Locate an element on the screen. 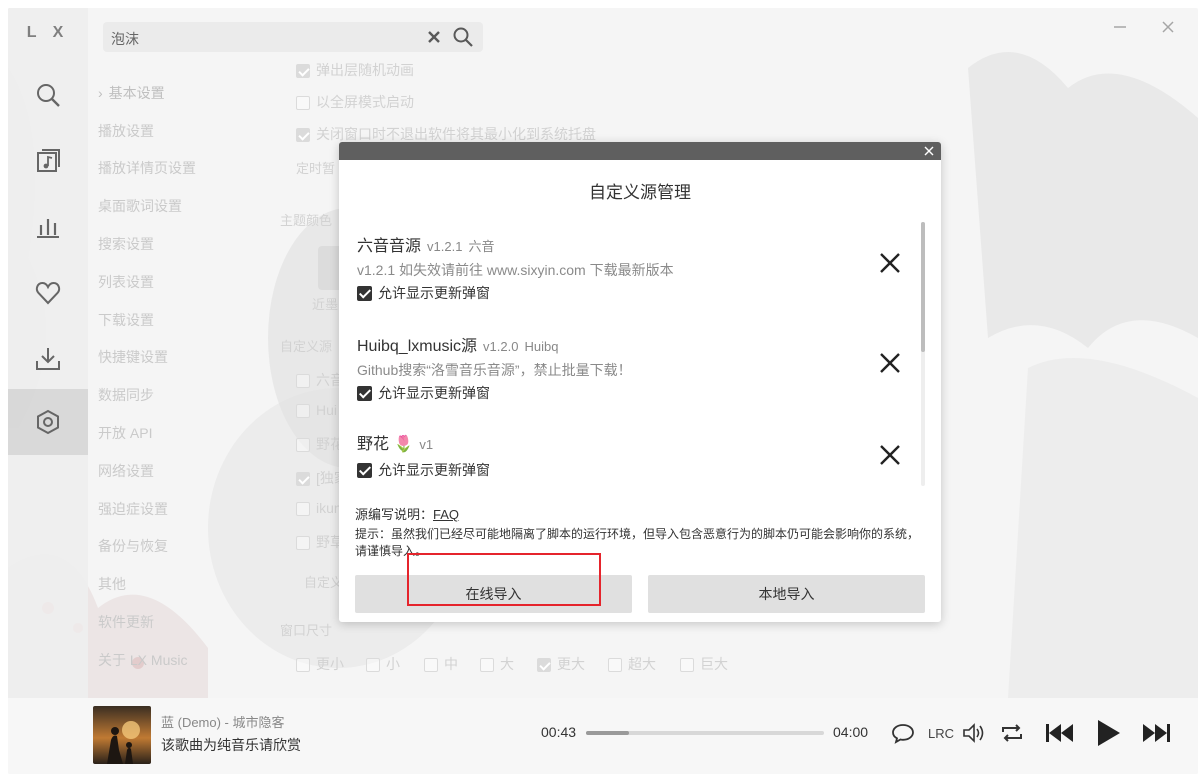  progress-bar is located at coordinates (705, 733).